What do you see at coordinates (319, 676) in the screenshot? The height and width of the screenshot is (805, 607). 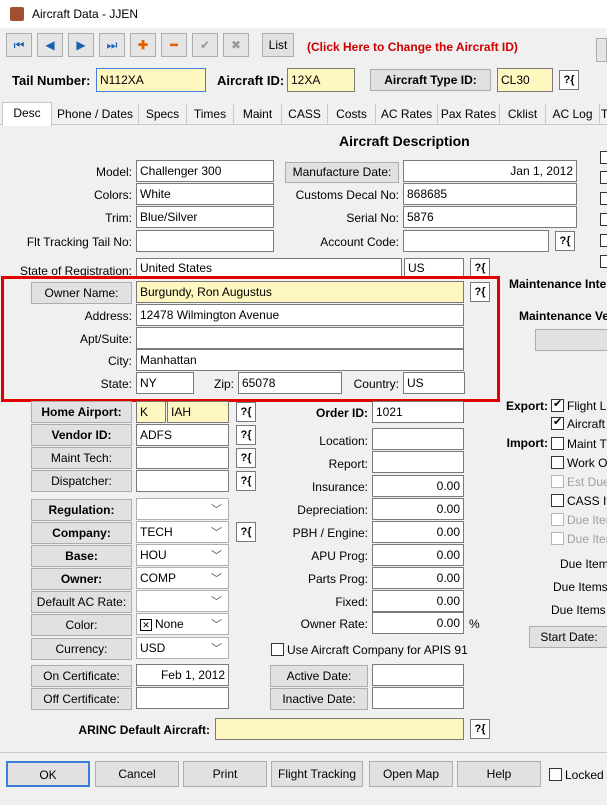 I see `active-date-button: Active Date:` at bounding box center [319, 676].